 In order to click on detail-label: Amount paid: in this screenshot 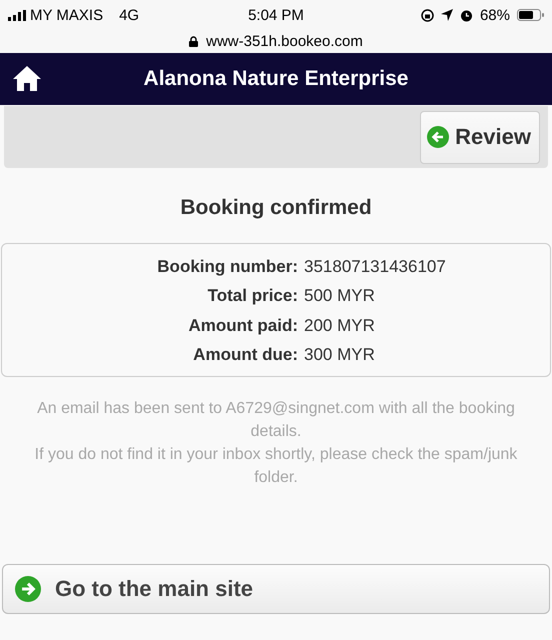, I will do `click(243, 326)`.